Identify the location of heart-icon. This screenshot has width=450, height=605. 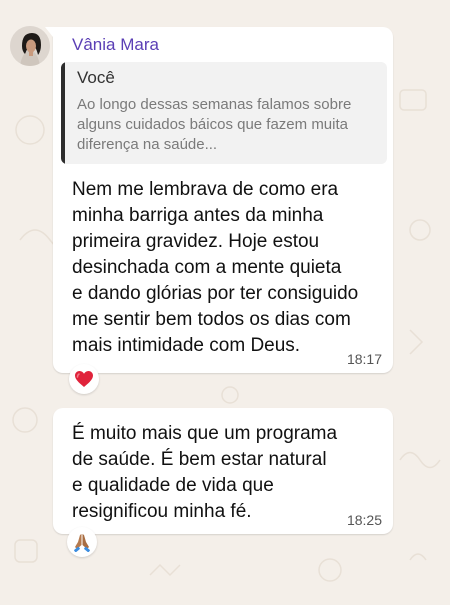
(84, 379).